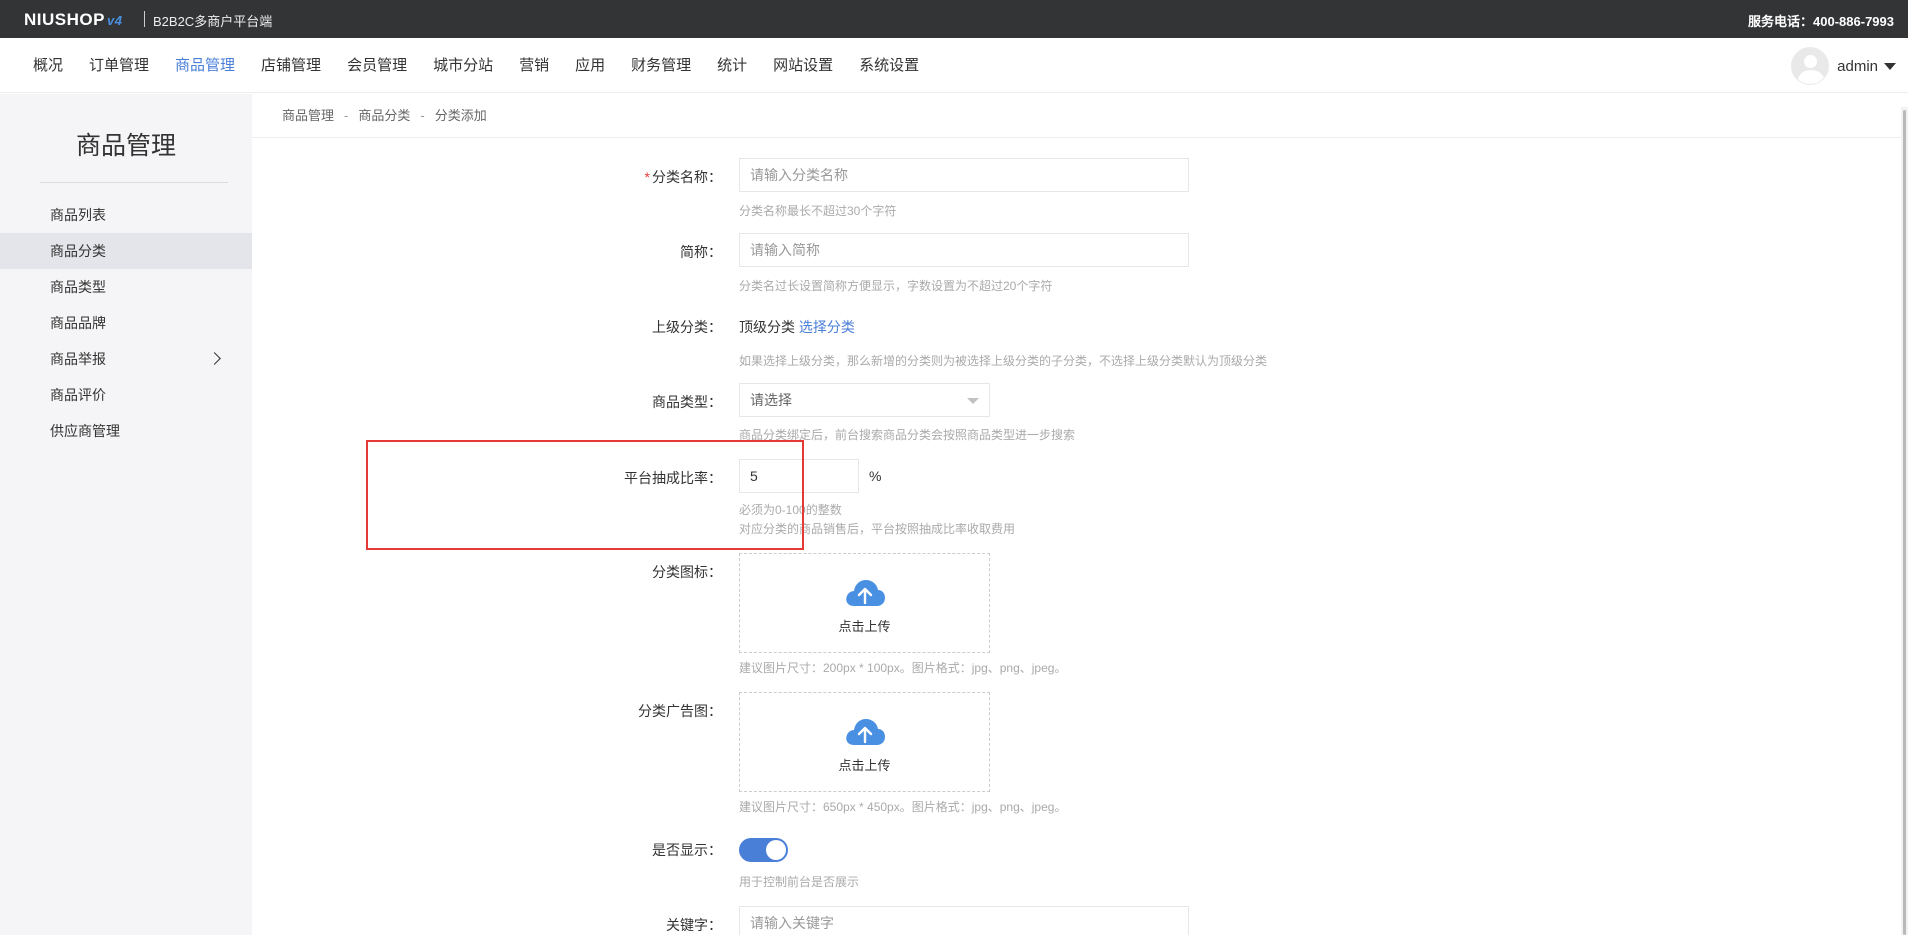 The image size is (1908, 935). I want to click on nav-item: 店铺管理, so click(291, 65).